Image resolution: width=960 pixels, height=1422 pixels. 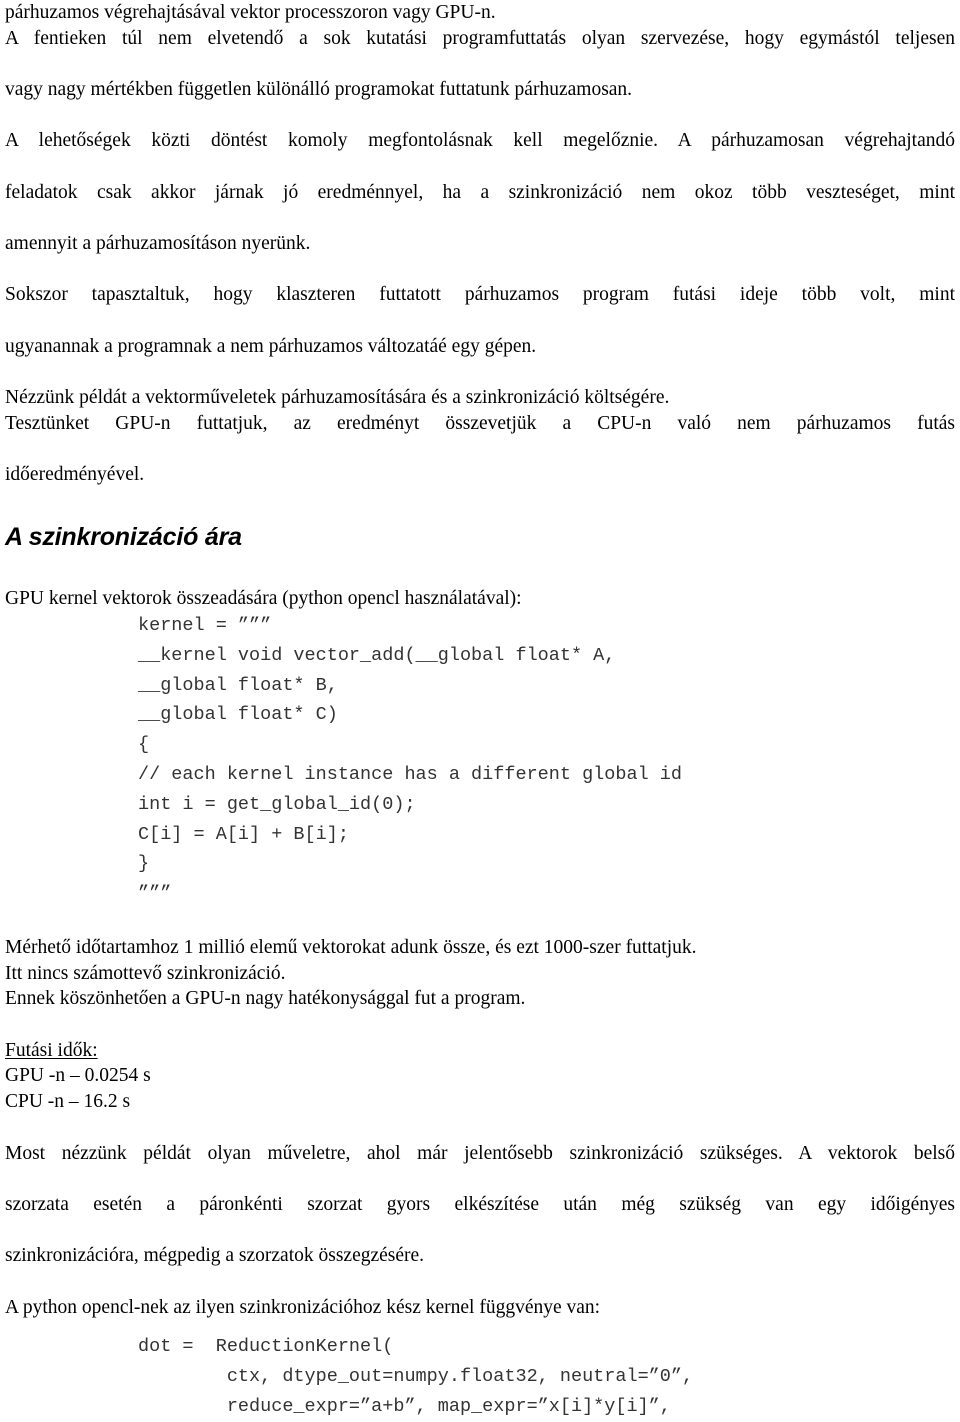 What do you see at coordinates (277, 804) in the screenshot?
I see `code-line: int i = get_global_id(0);` at bounding box center [277, 804].